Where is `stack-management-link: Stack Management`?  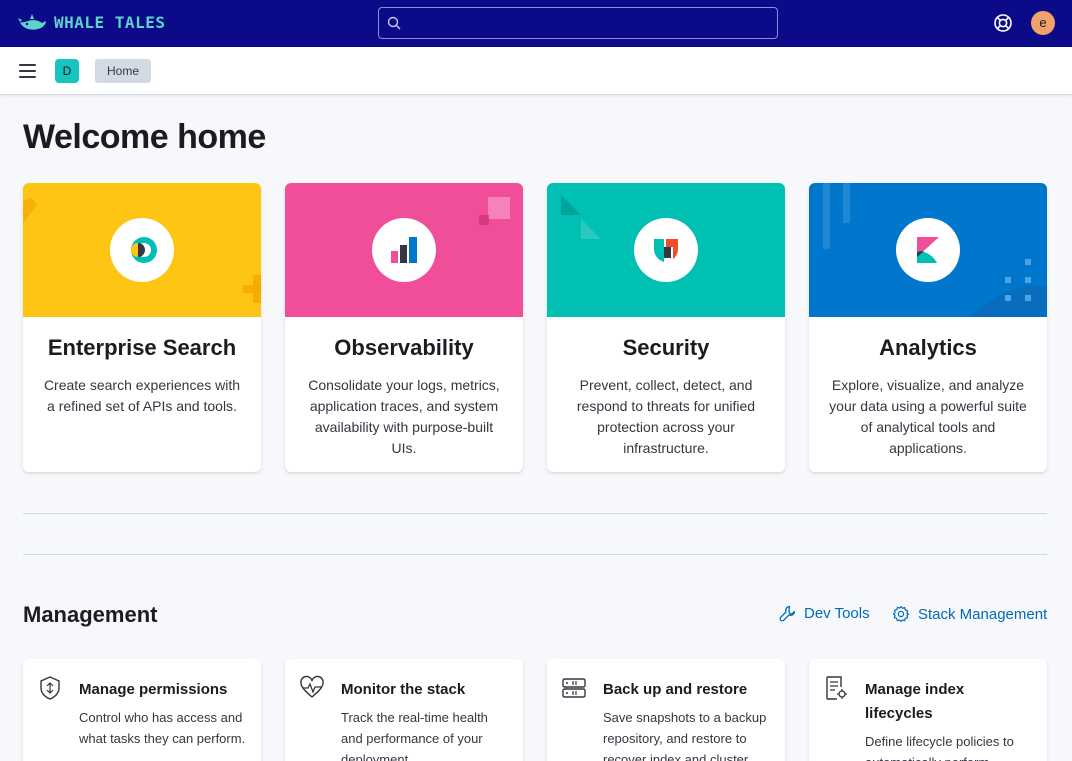
stack-management-link: Stack Management is located at coordinates (969, 614).